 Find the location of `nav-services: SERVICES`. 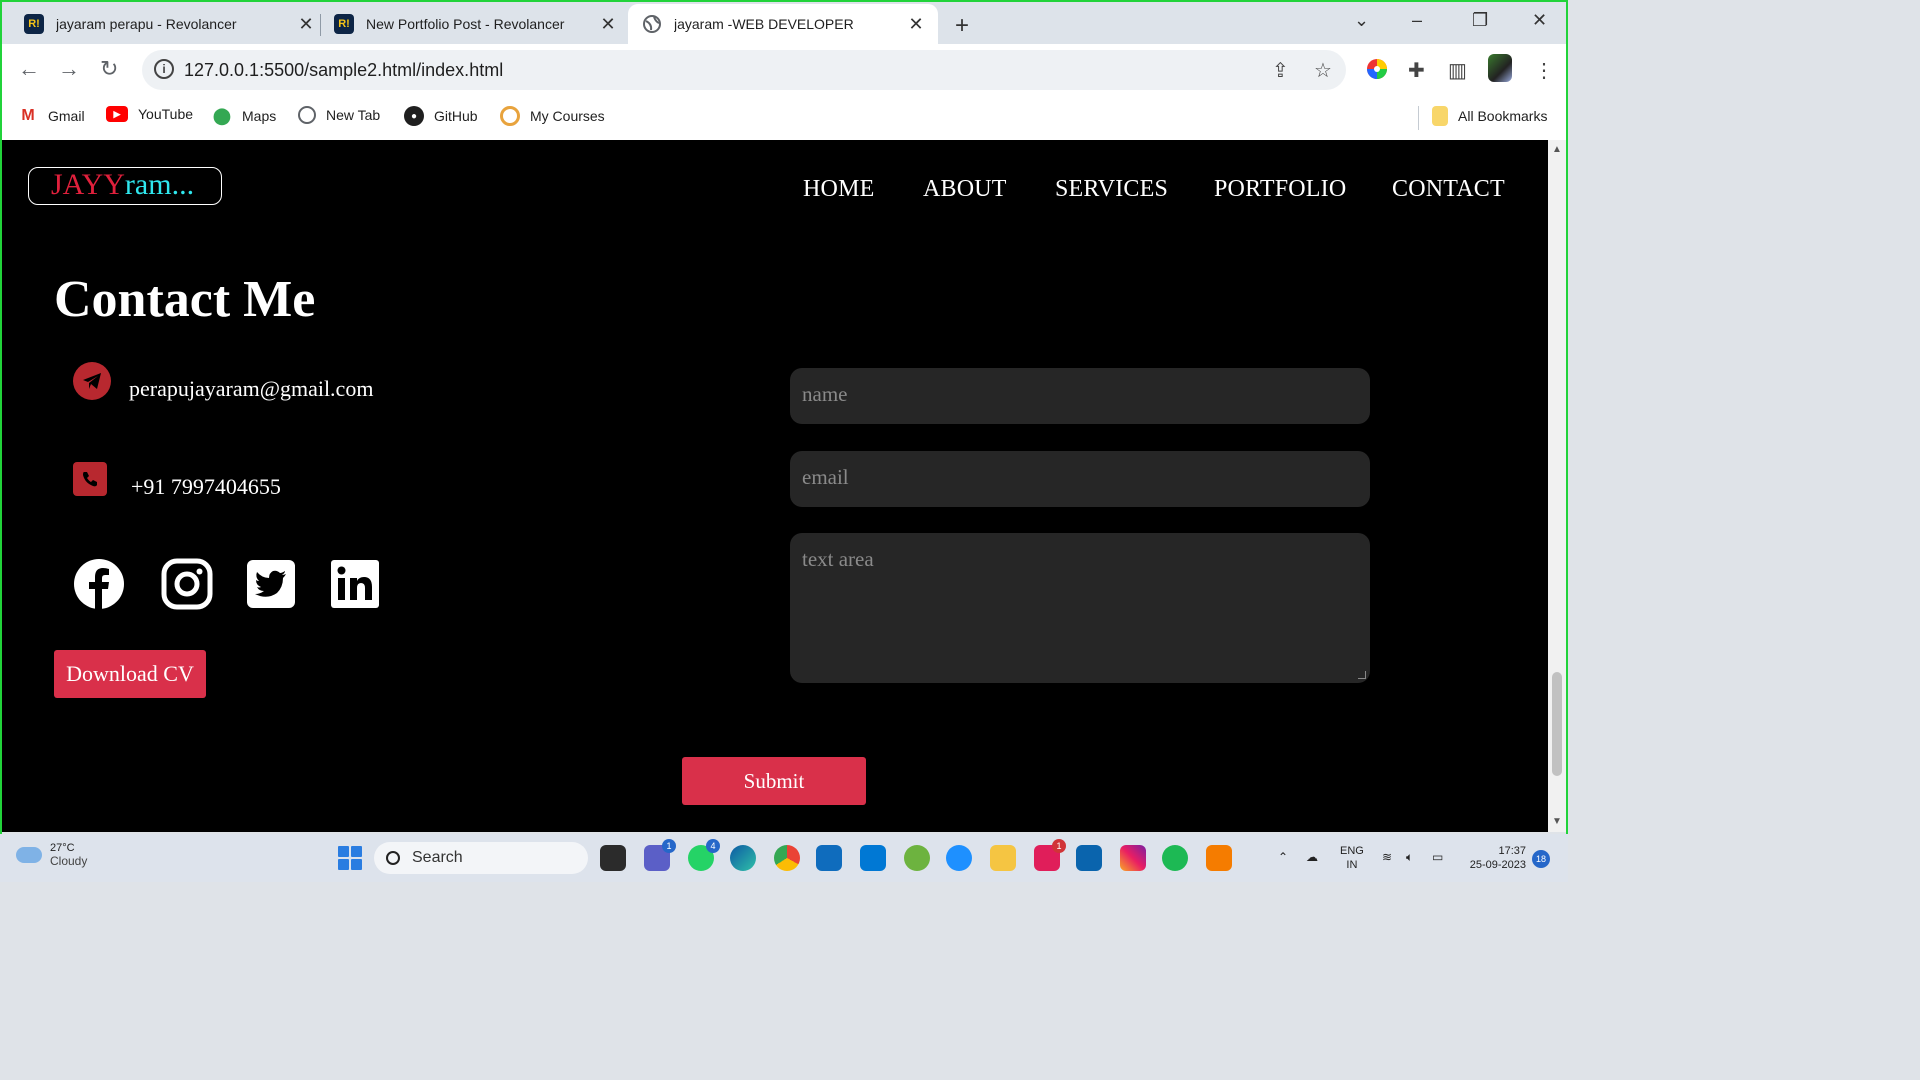

nav-services: SERVICES is located at coordinates (1111, 189).